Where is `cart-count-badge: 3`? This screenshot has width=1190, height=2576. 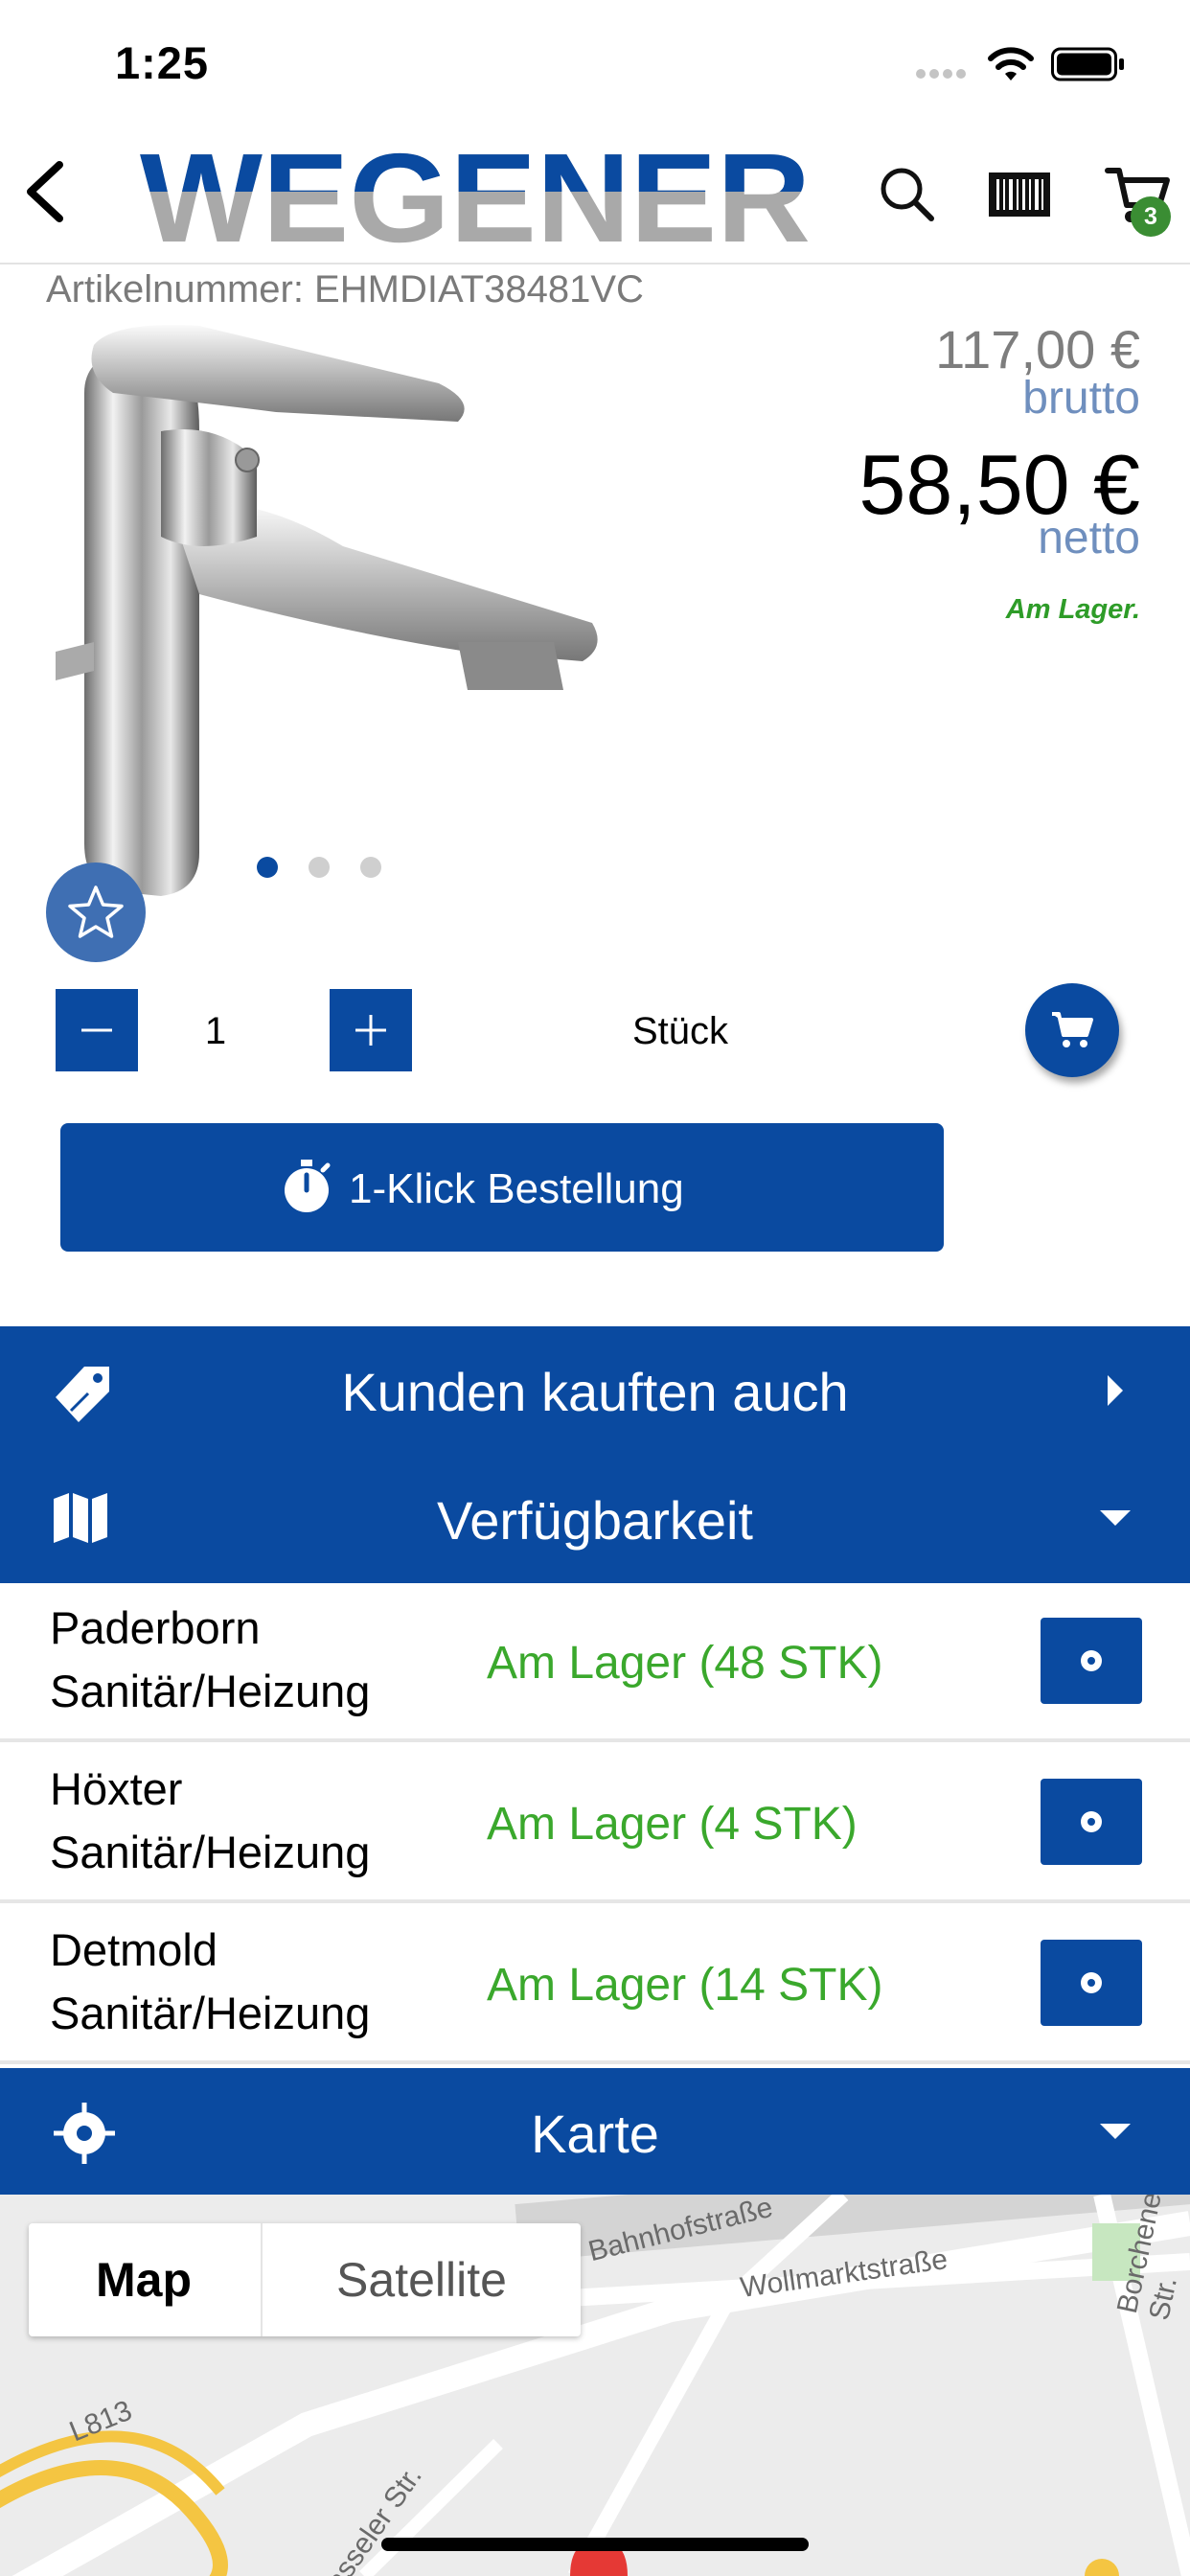 cart-count-badge: 3 is located at coordinates (1151, 216).